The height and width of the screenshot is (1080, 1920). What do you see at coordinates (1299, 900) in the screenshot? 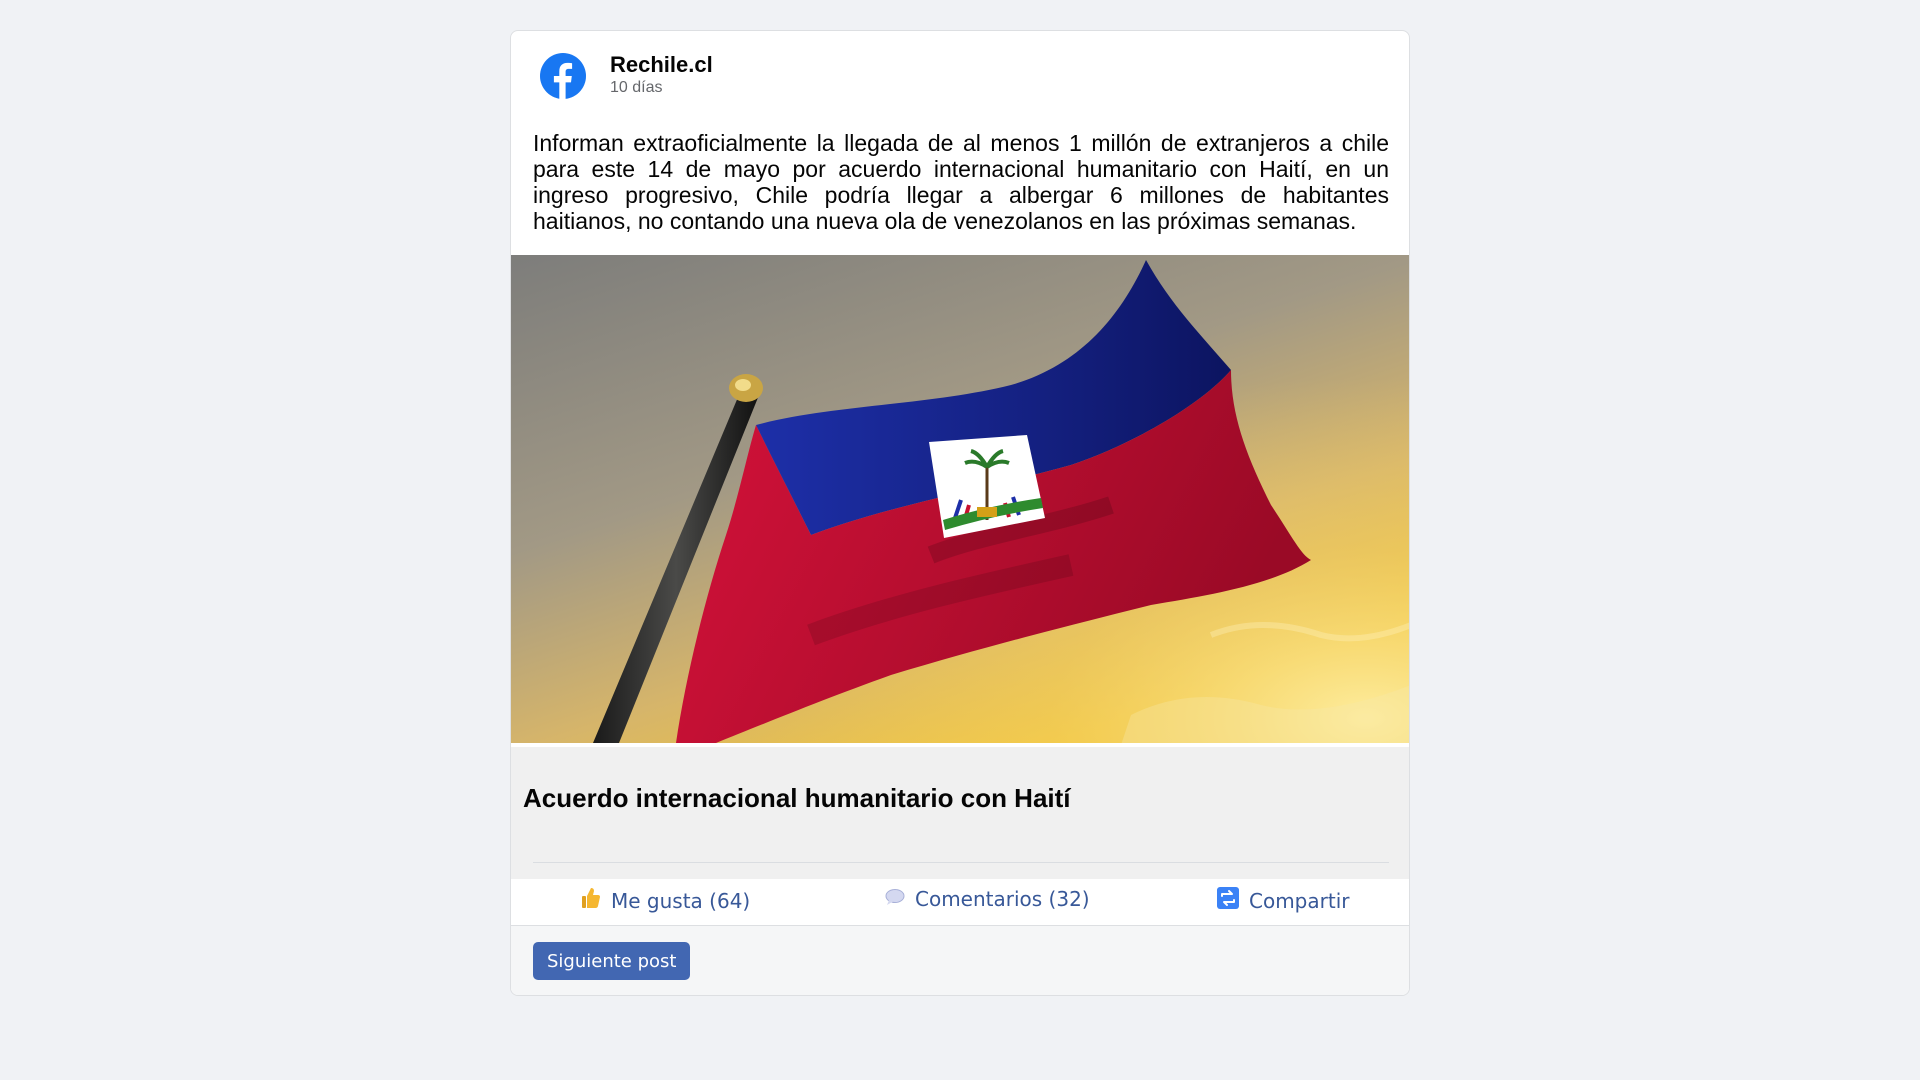
I see `share-label: Compartir` at bounding box center [1299, 900].